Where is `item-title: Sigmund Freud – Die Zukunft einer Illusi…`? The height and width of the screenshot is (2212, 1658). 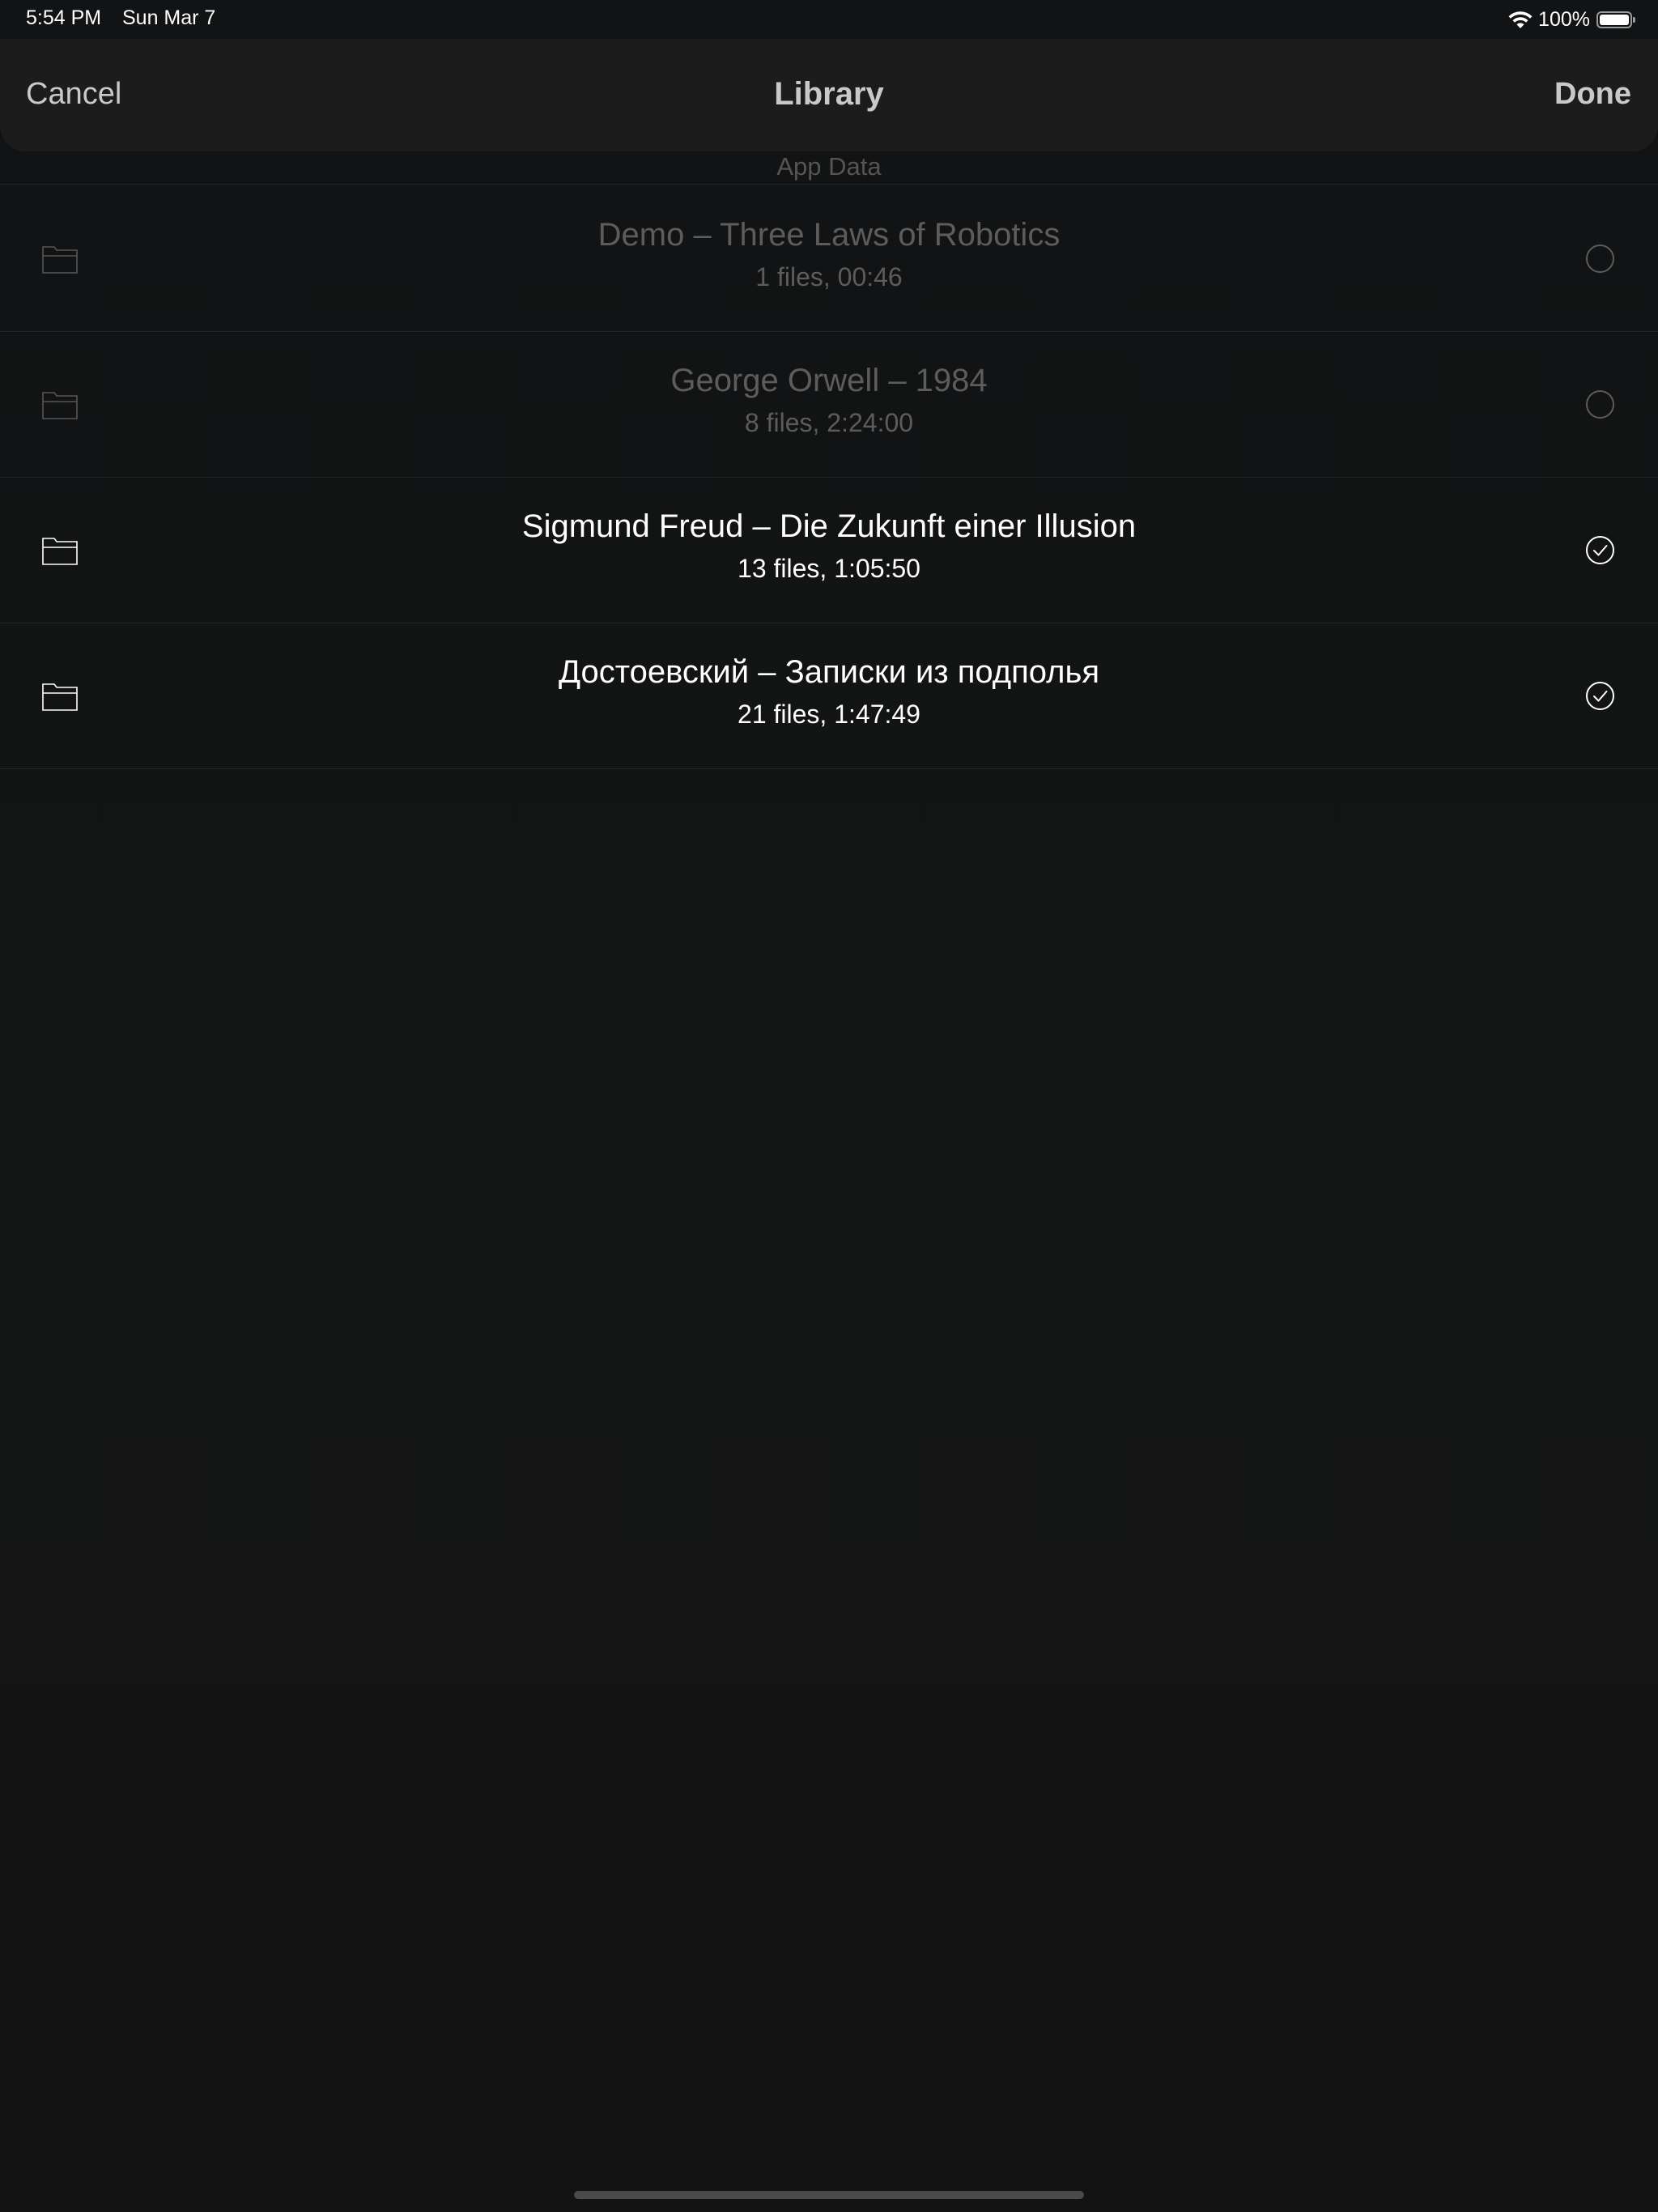 item-title: Sigmund Freud – Die Zukunft einer Illusi… is located at coordinates (829, 526).